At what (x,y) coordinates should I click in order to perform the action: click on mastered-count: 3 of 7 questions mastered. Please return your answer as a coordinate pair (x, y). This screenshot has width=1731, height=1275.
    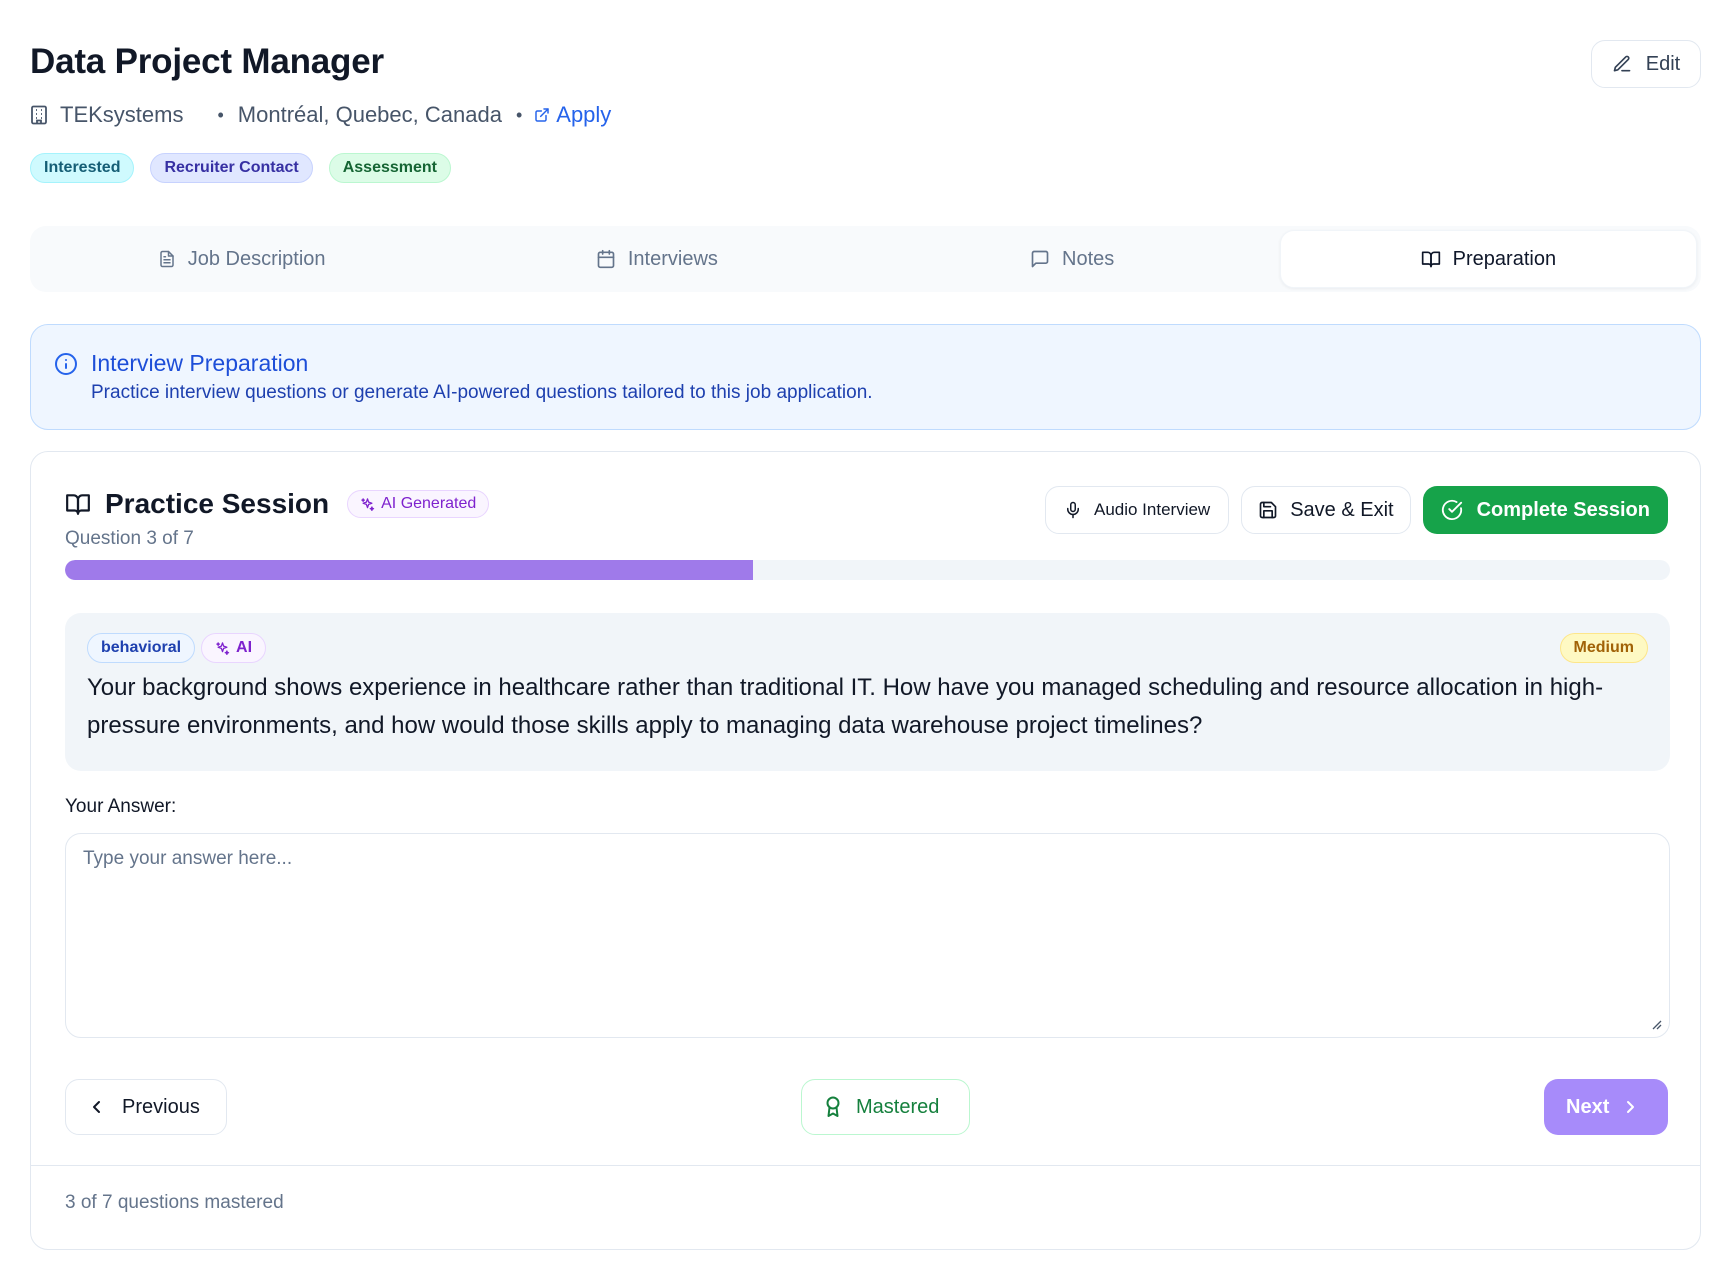
    Looking at the image, I should click on (174, 1202).